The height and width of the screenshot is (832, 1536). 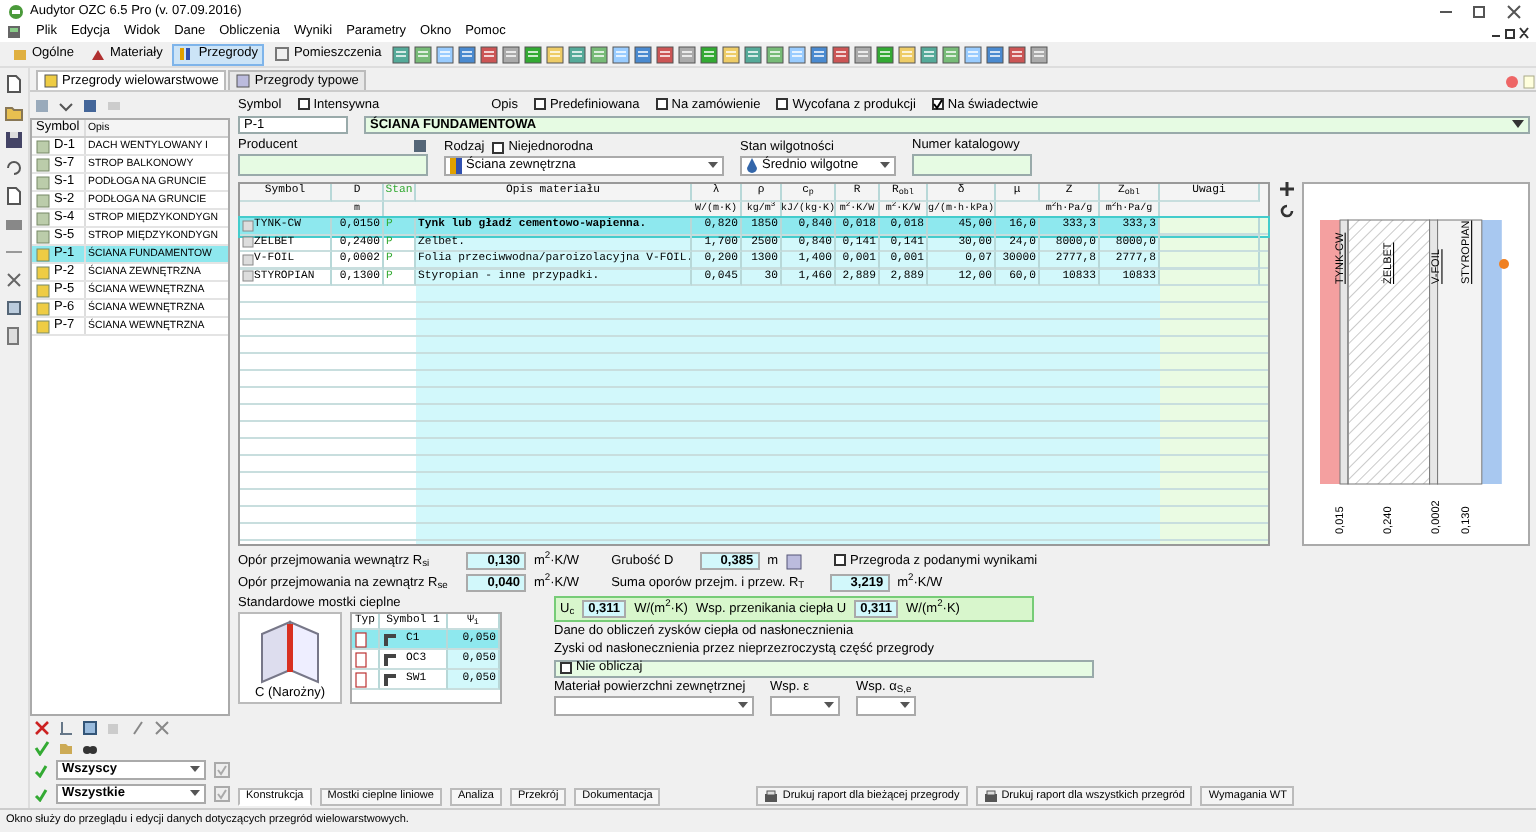 What do you see at coordinates (42, 728) in the screenshot?
I see `delete-icon` at bounding box center [42, 728].